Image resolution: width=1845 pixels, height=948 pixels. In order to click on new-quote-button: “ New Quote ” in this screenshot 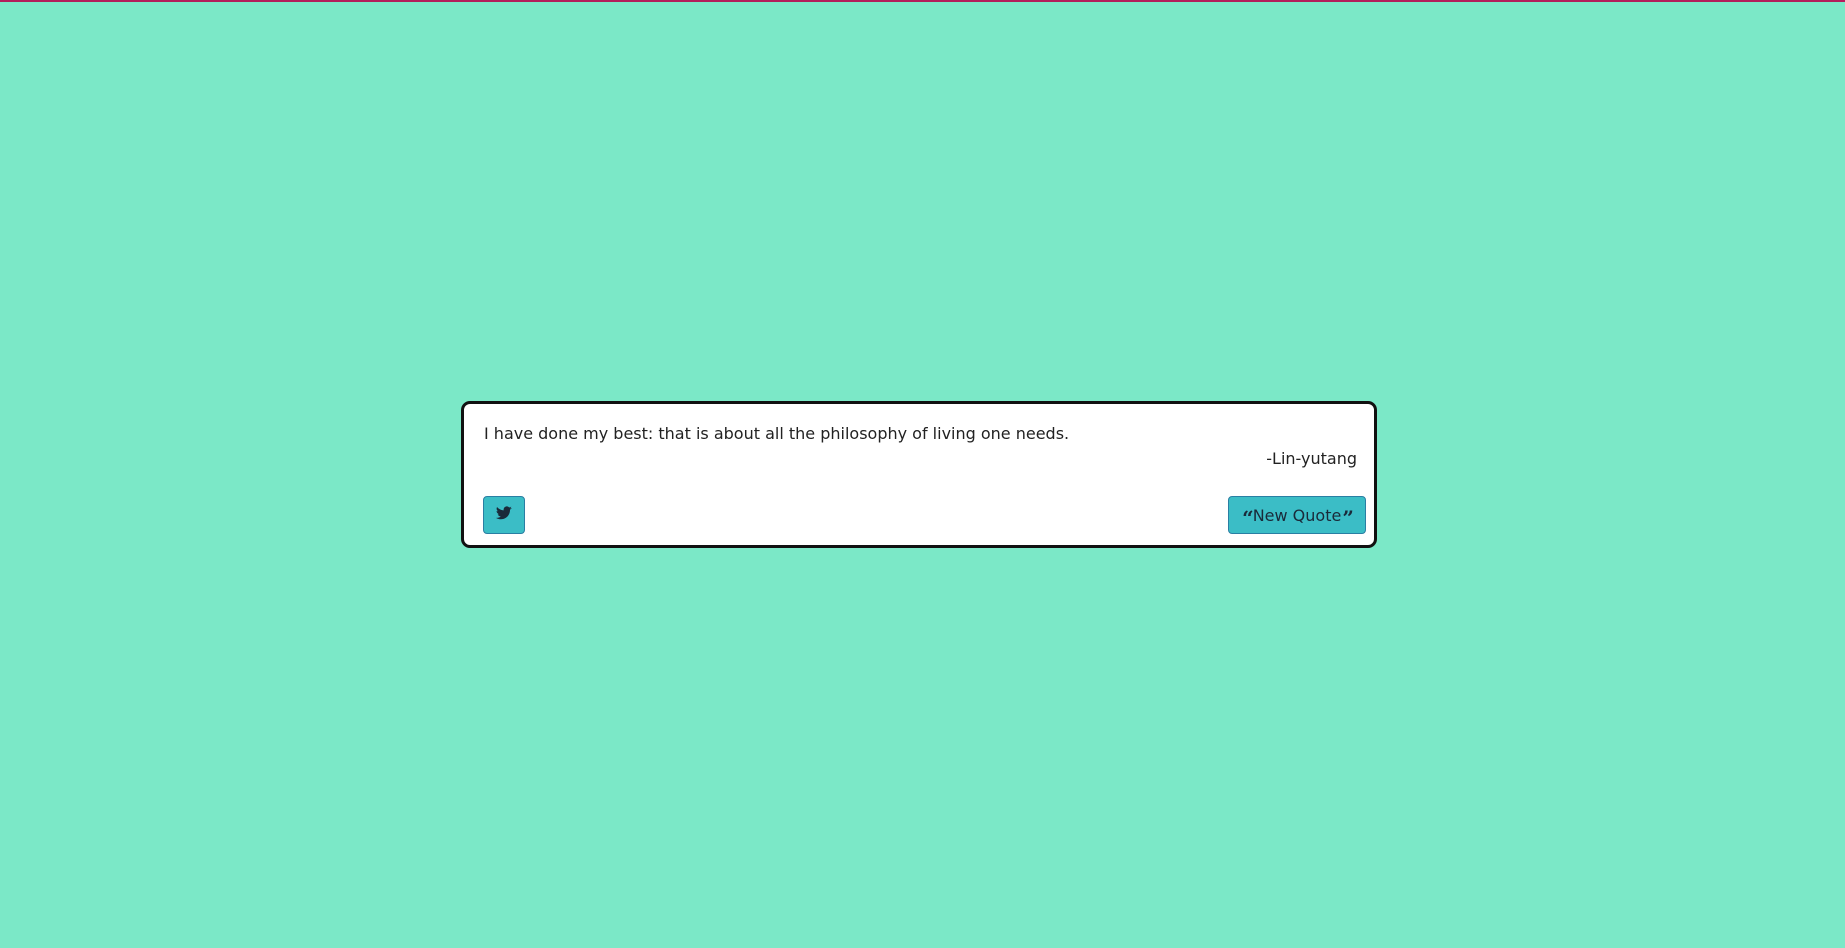, I will do `click(1297, 515)`.